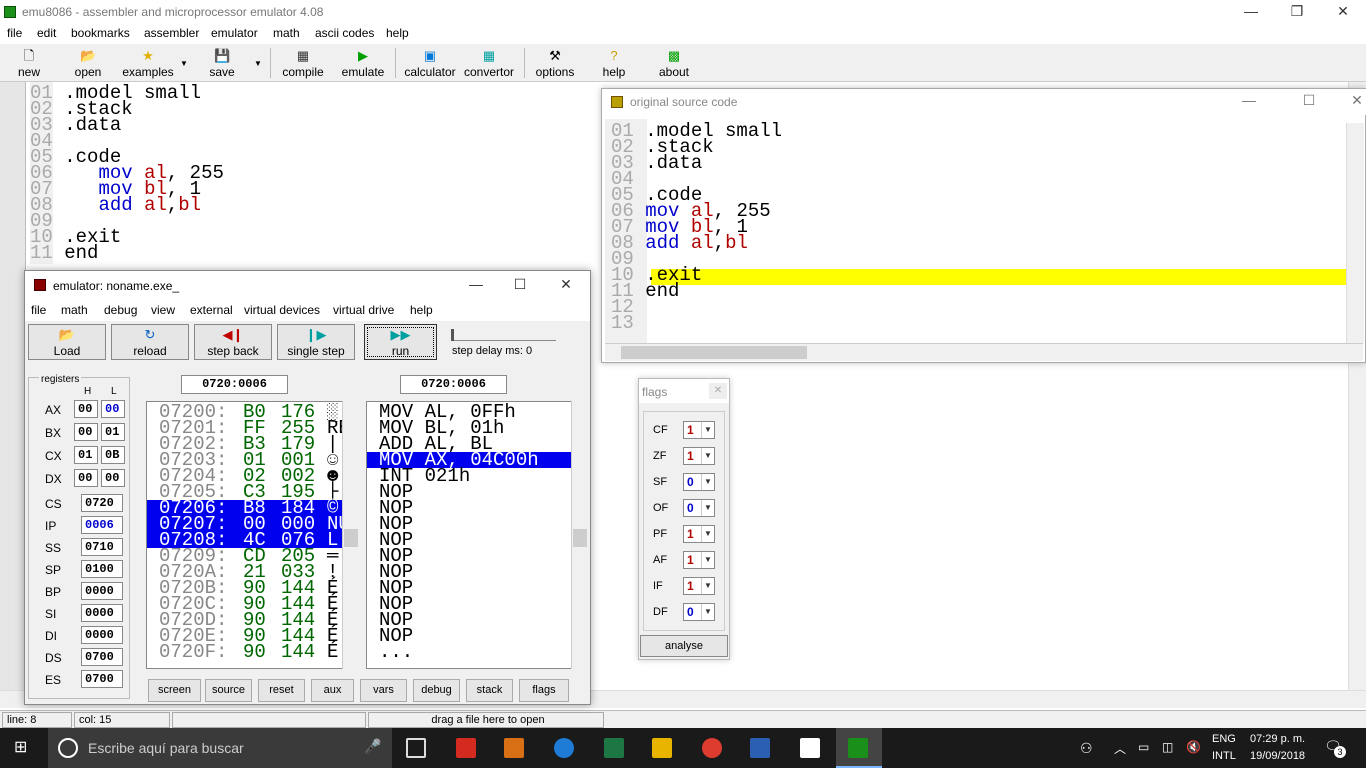  What do you see at coordinates (760, 748) in the screenshot?
I see `word-icon` at bounding box center [760, 748].